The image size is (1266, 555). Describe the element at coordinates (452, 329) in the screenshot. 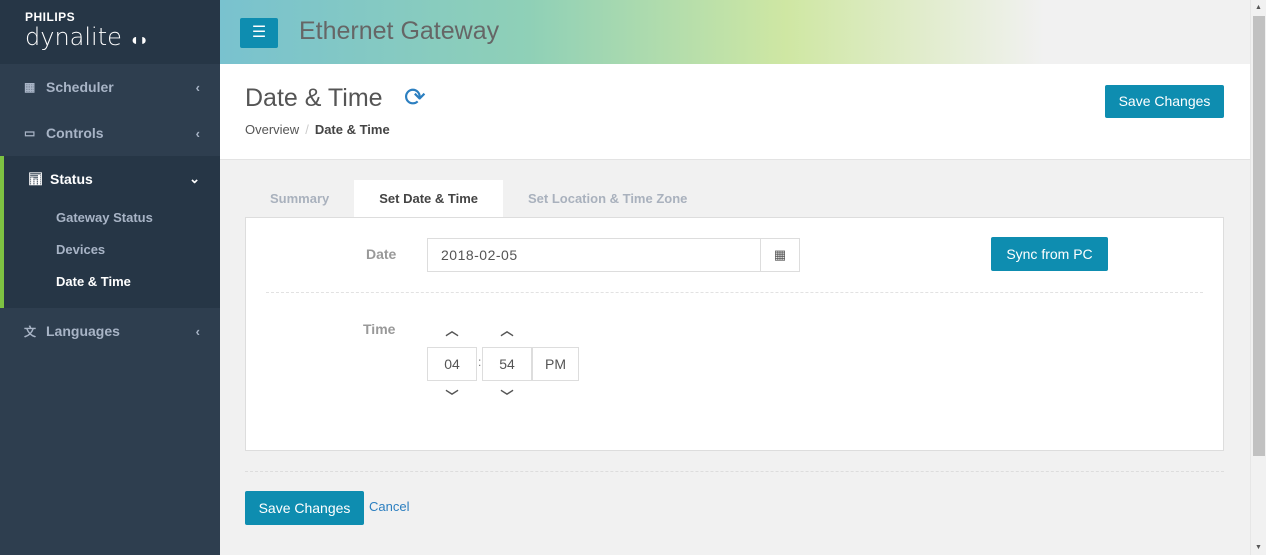

I see `hour-up-icon: ︿` at that location.